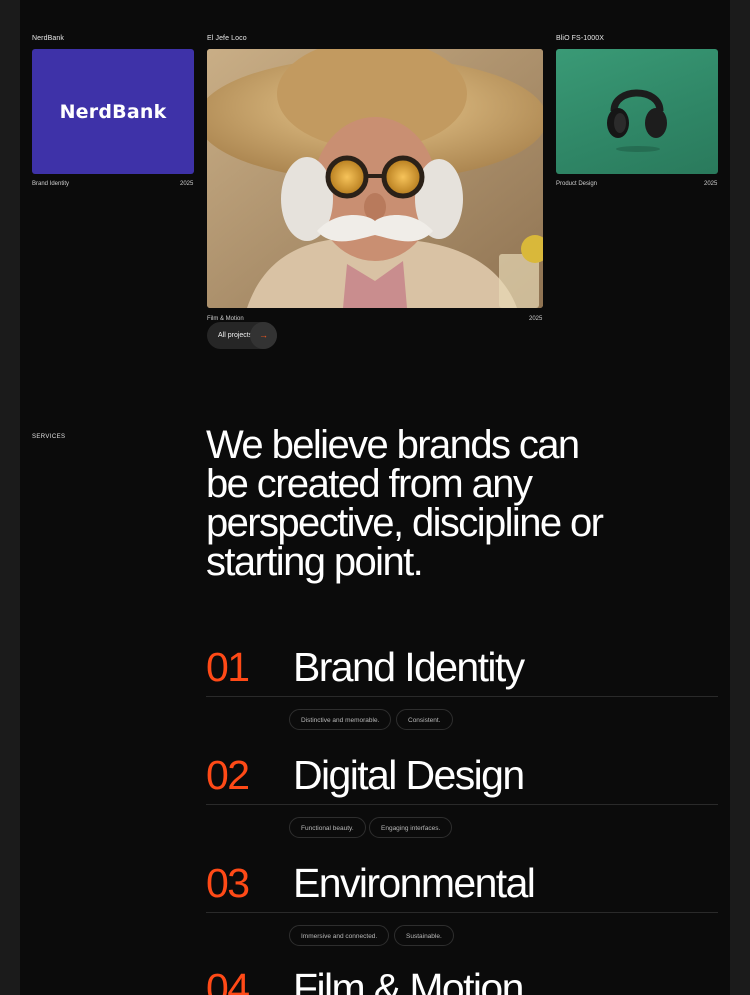 The width and height of the screenshot is (750, 995). Describe the element at coordinates (409, 775) in the screenshot. I see `service-name-digital-design: Digital Design` at that location.